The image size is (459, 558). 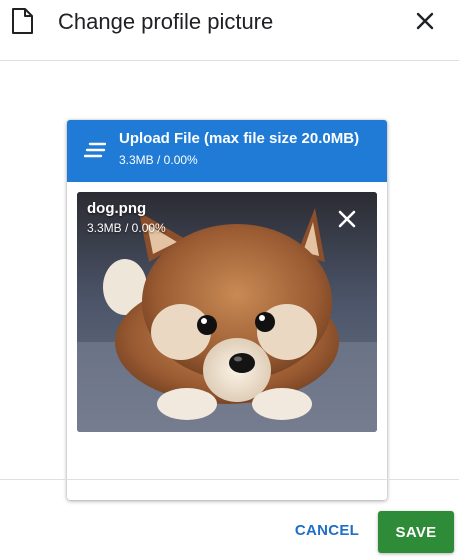 I want to click on save-button: SAVE, so click(x=416, y=532).